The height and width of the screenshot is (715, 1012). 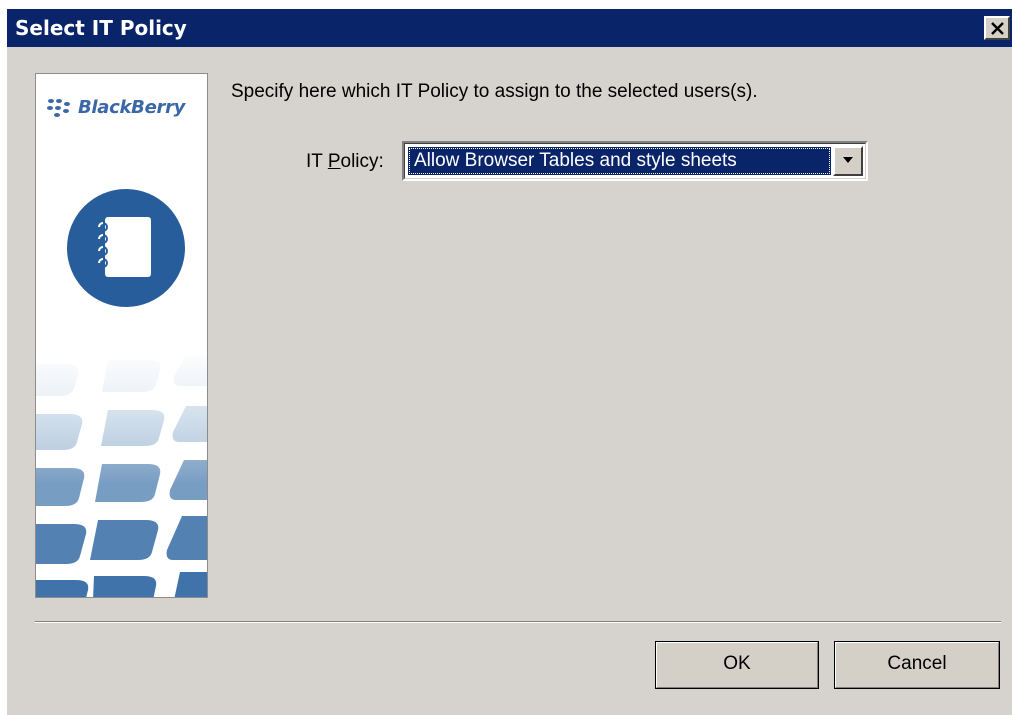 What do you see at coordinates (132, 107) in the screenshot?
I see `logo-text: BlackBerry` at bounding box center [132, 107].